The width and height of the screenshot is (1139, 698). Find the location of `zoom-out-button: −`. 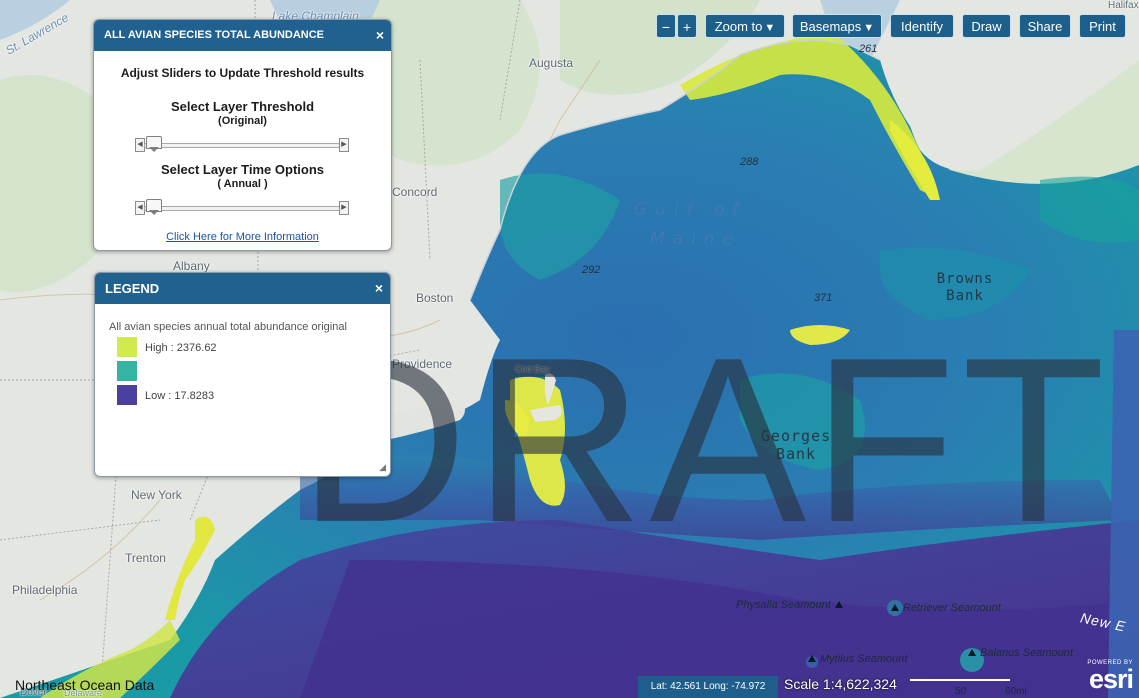

zoom-out-button: − is located at coordinates (666, 26).